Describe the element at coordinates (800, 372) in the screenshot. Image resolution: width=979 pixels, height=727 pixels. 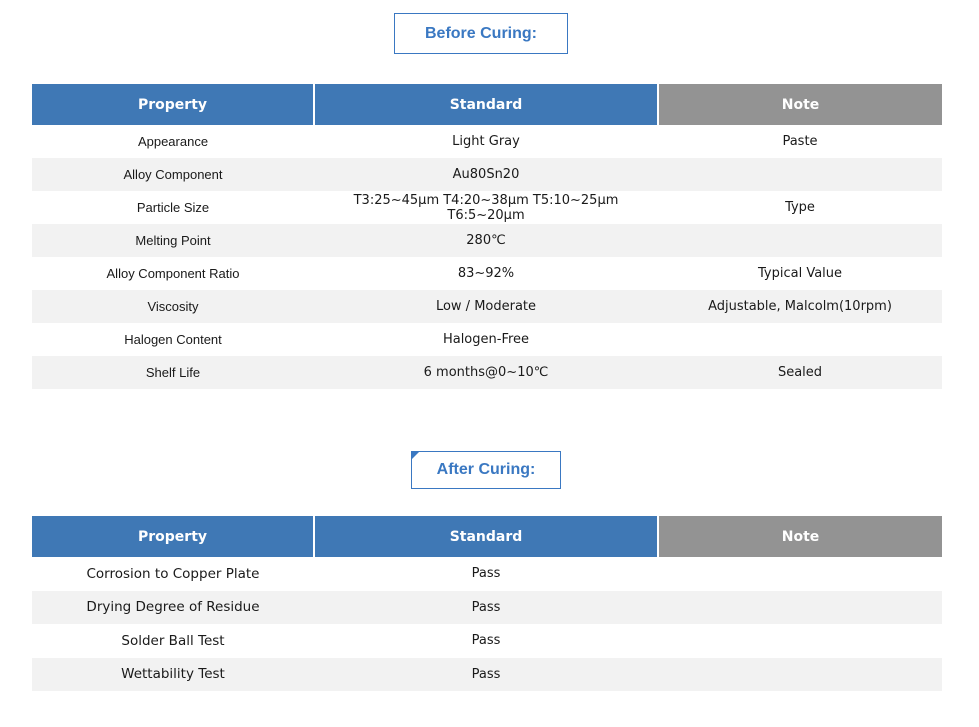
I see `note-cell: Sealed` at that location.